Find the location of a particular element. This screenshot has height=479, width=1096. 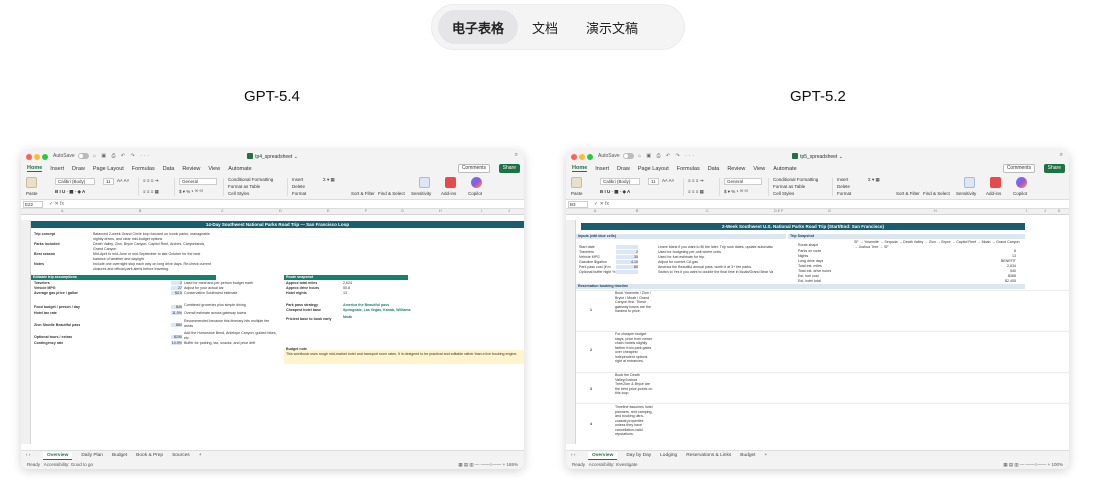

assumption-value: 10.0% is located at coordinates (176, 343).